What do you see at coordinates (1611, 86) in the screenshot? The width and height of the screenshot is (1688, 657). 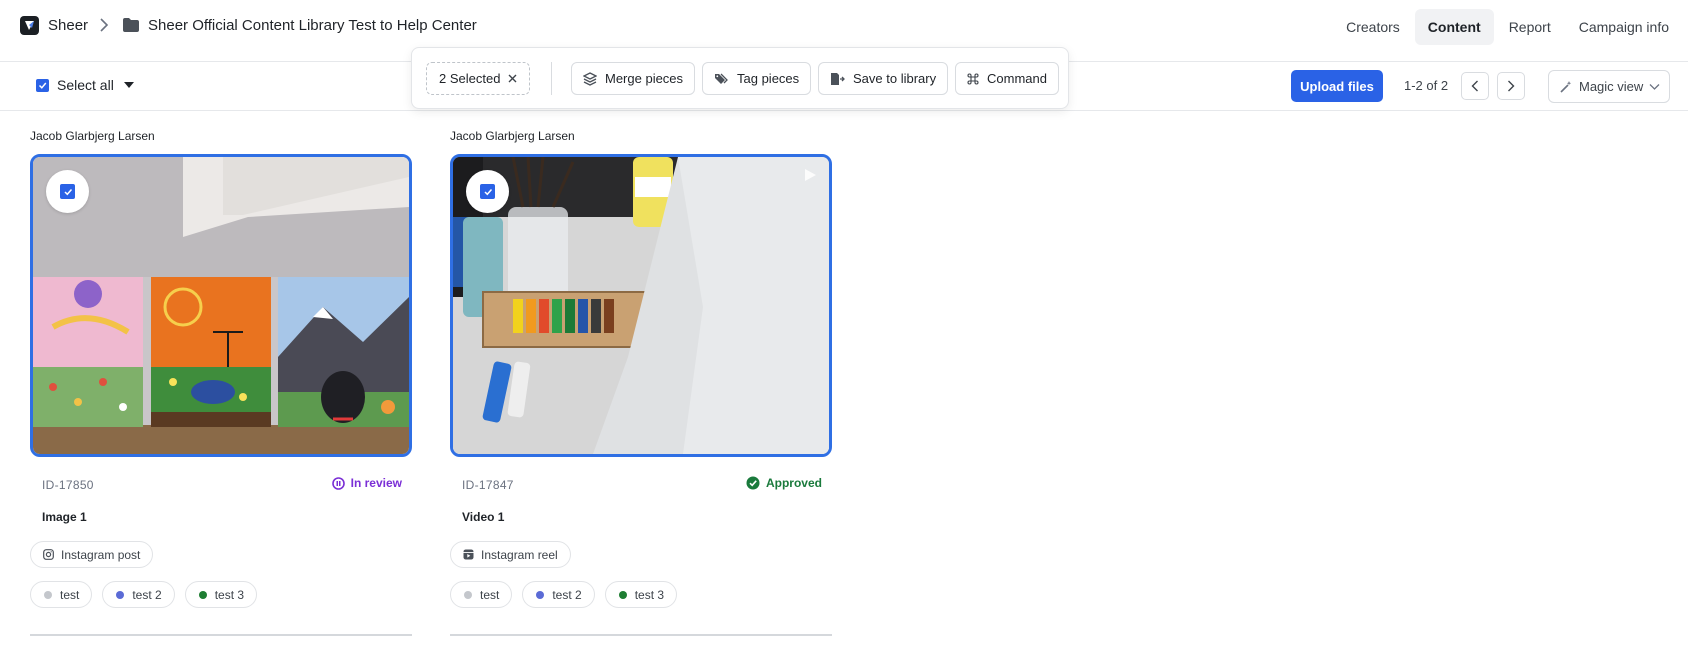 I see `magic-view-label: Magic view` at bounding box center [1611, 86].